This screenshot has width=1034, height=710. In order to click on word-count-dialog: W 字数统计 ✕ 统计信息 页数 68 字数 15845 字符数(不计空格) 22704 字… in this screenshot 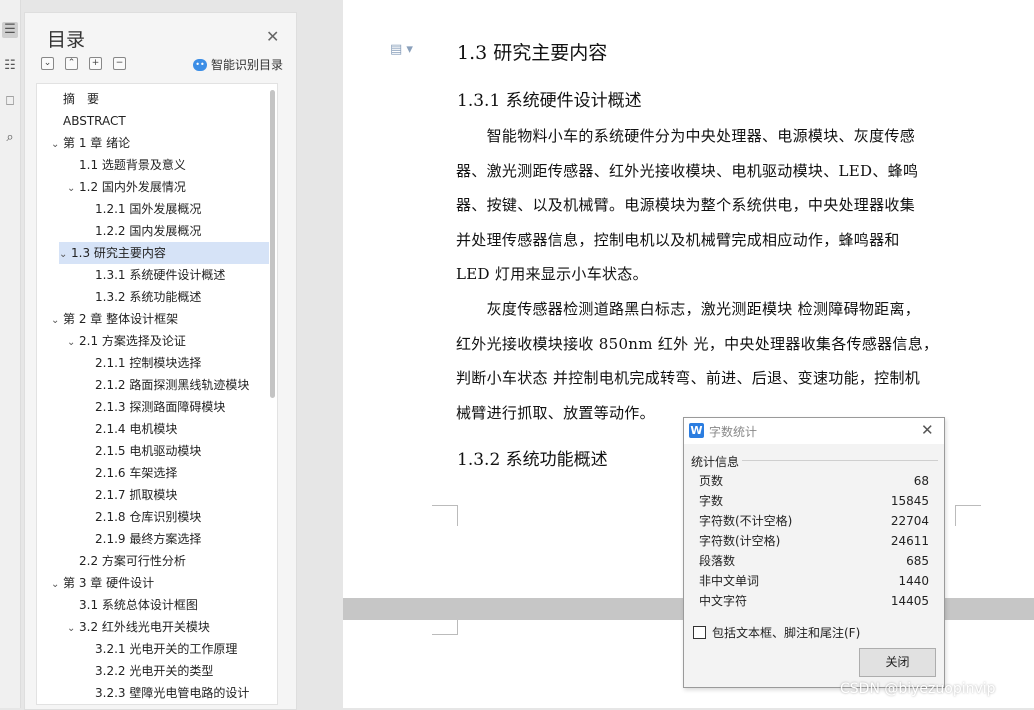, I will do `click(814, 552)`.